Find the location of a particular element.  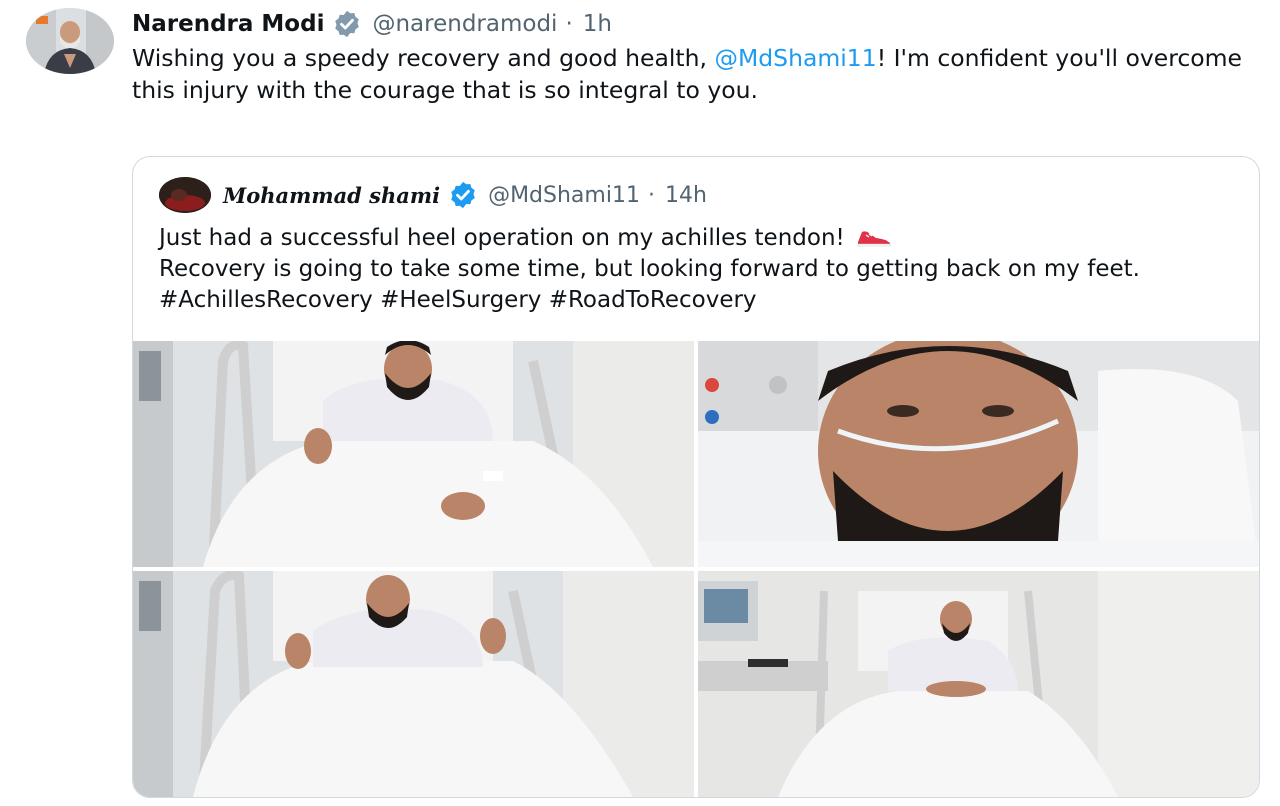

mention-link: @MdShami11 is located at coordinates (795, 58).